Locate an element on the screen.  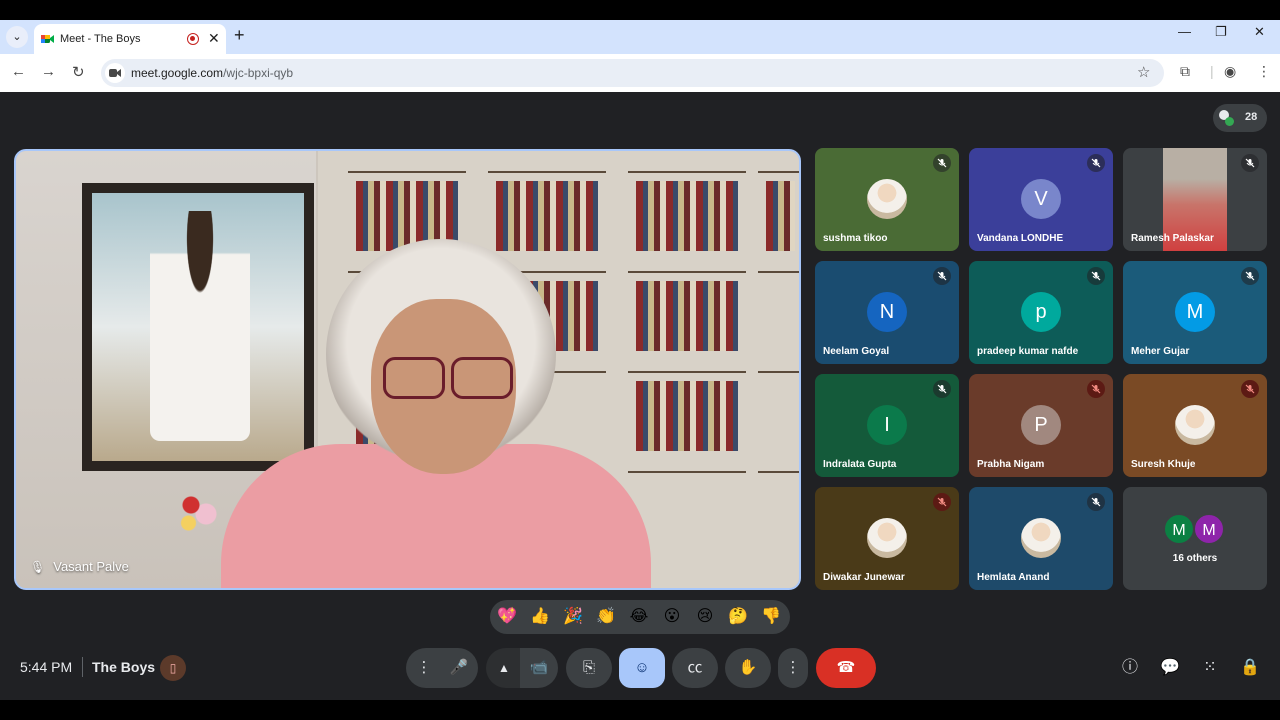
participant-avatar: V is located at coordinates (1041, 199).